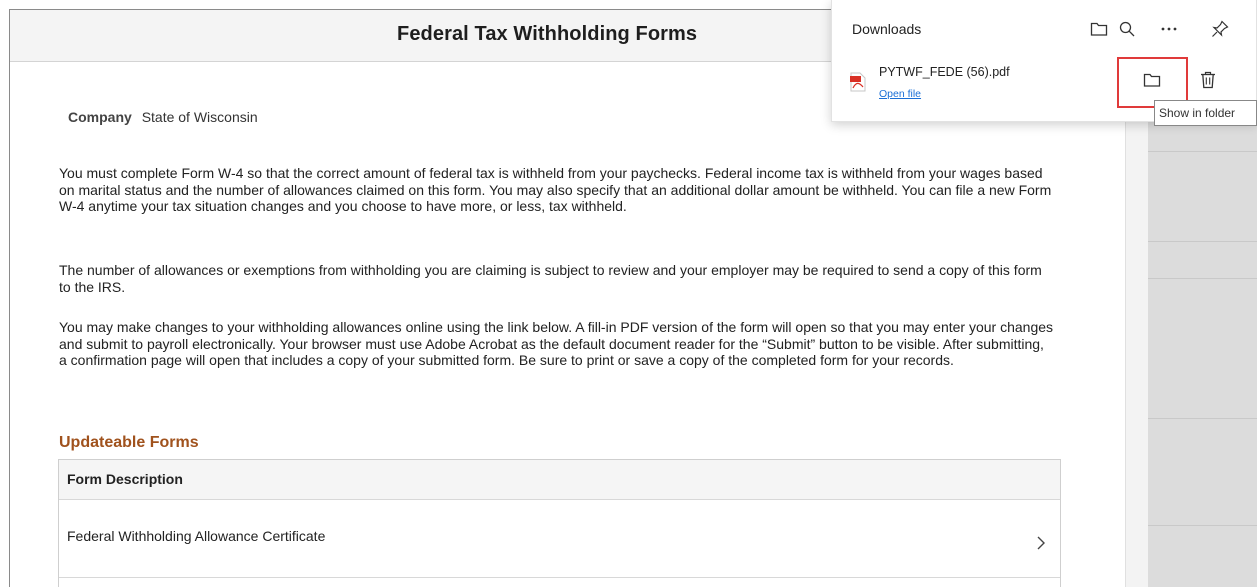 Image resolution: width=1257 pixels, height=587 pixels. I want to click on trash-icon, so click(1208, 80).